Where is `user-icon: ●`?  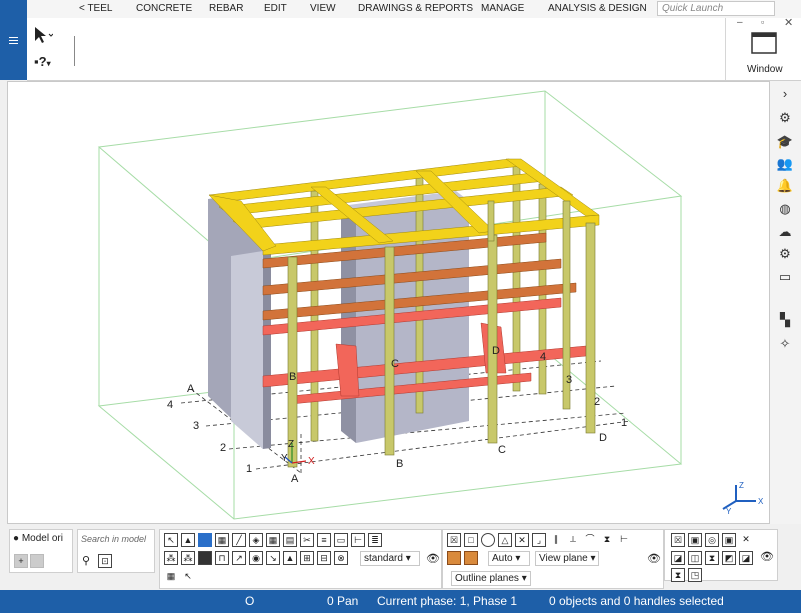
user-icon: ● is located at coordinates (16, 538).